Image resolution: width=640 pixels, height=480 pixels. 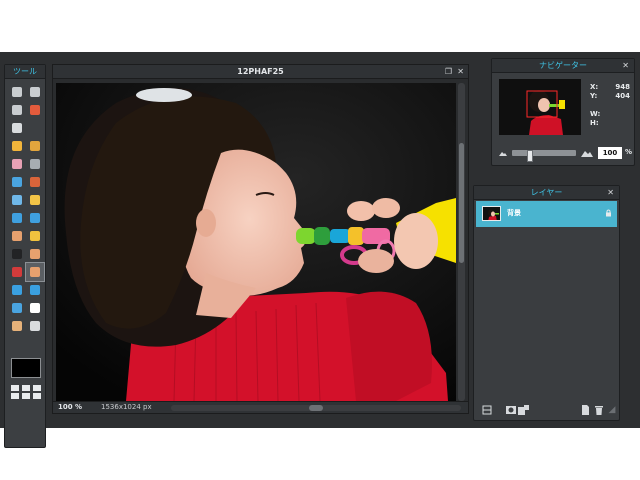 What do you see at coordinates (546, 192) in the screenshot?
I see `layers-title: レイヤー` at bounding box center [546, 192].